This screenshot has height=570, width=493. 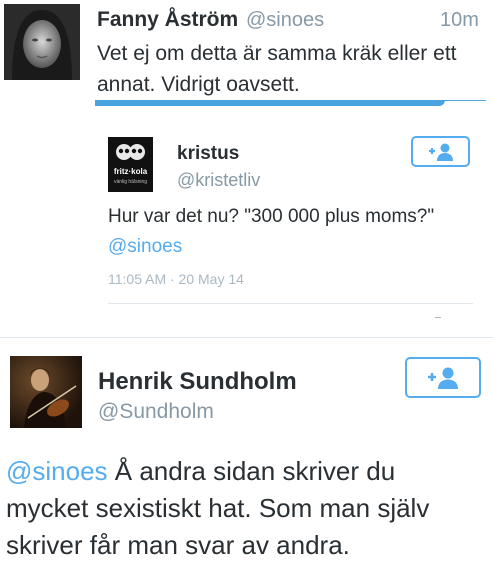 I want to click on avatar-kristus: fritz·kola vänlig hälsning, so click(x=130, y=164).